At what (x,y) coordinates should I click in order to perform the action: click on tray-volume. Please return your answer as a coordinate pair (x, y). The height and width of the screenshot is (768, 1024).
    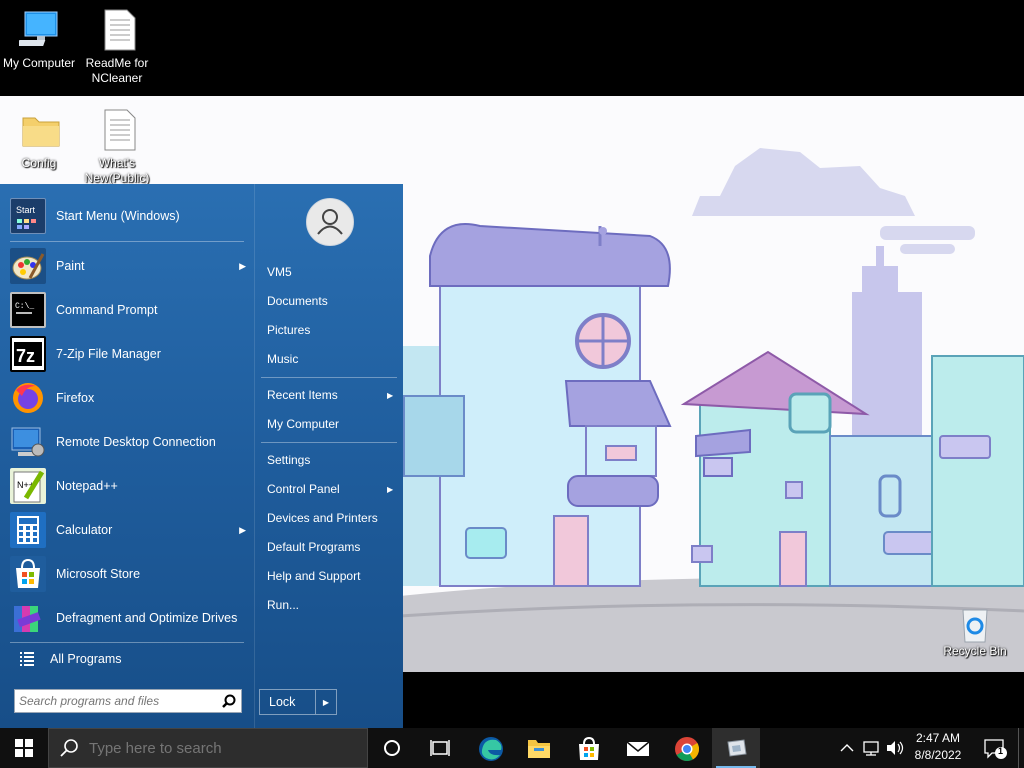
    Looking at the image, I should click on (895, 748).